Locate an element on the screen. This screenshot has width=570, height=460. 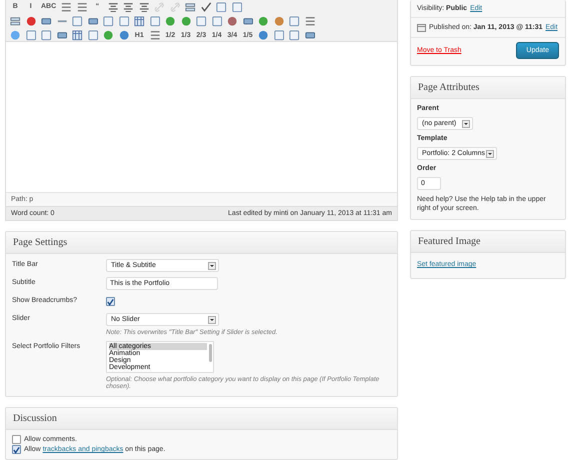
calendar-icon is located at coordinates (421, 27).